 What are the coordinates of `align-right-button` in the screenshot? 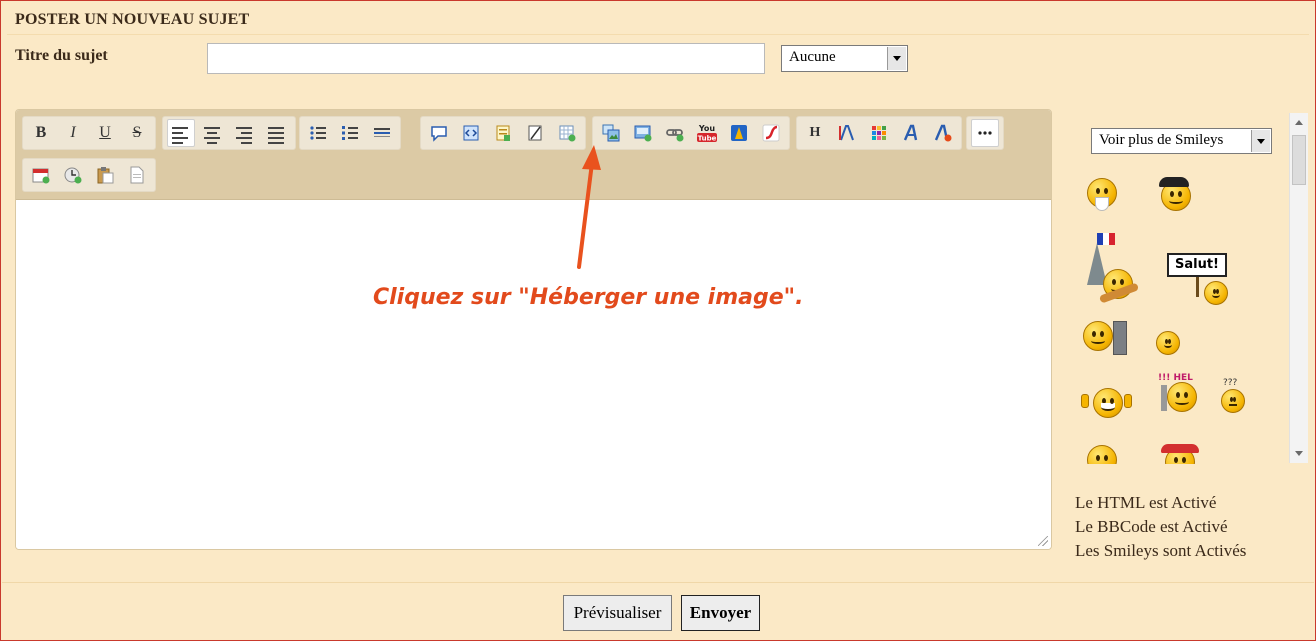 It's located at (245, 133).